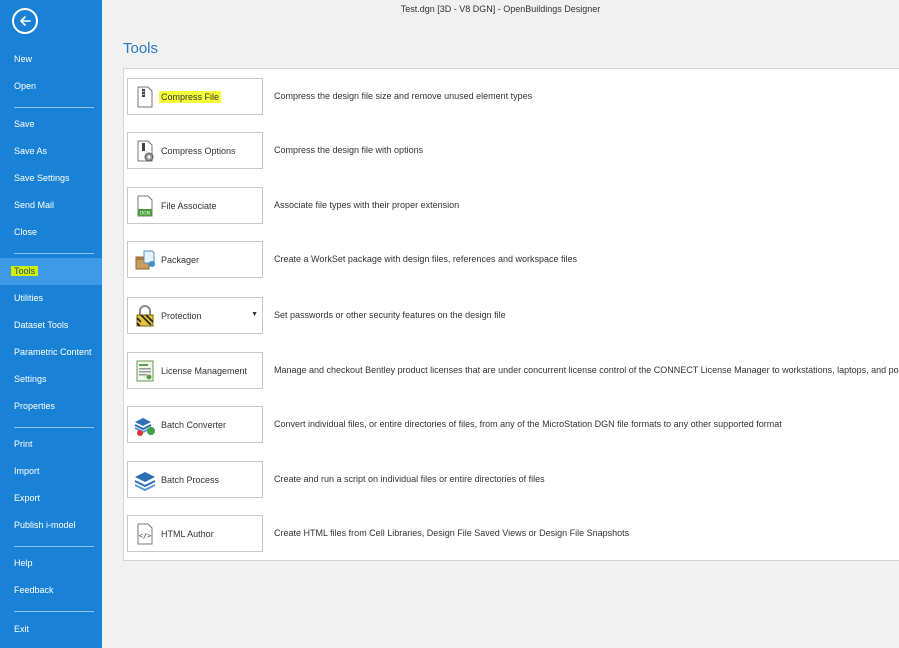  I want to click on tool-label: Batch Process, so click(190, 479).